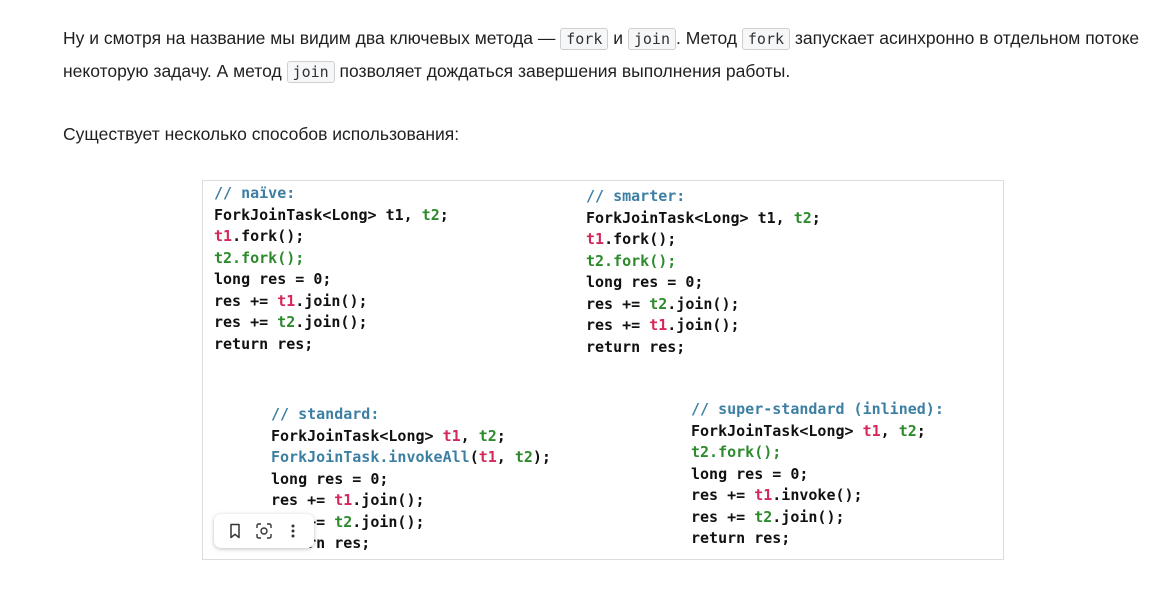 This screenshot has width=1161, height=593. I want to click on comment: // standard:, so click(325, 414).